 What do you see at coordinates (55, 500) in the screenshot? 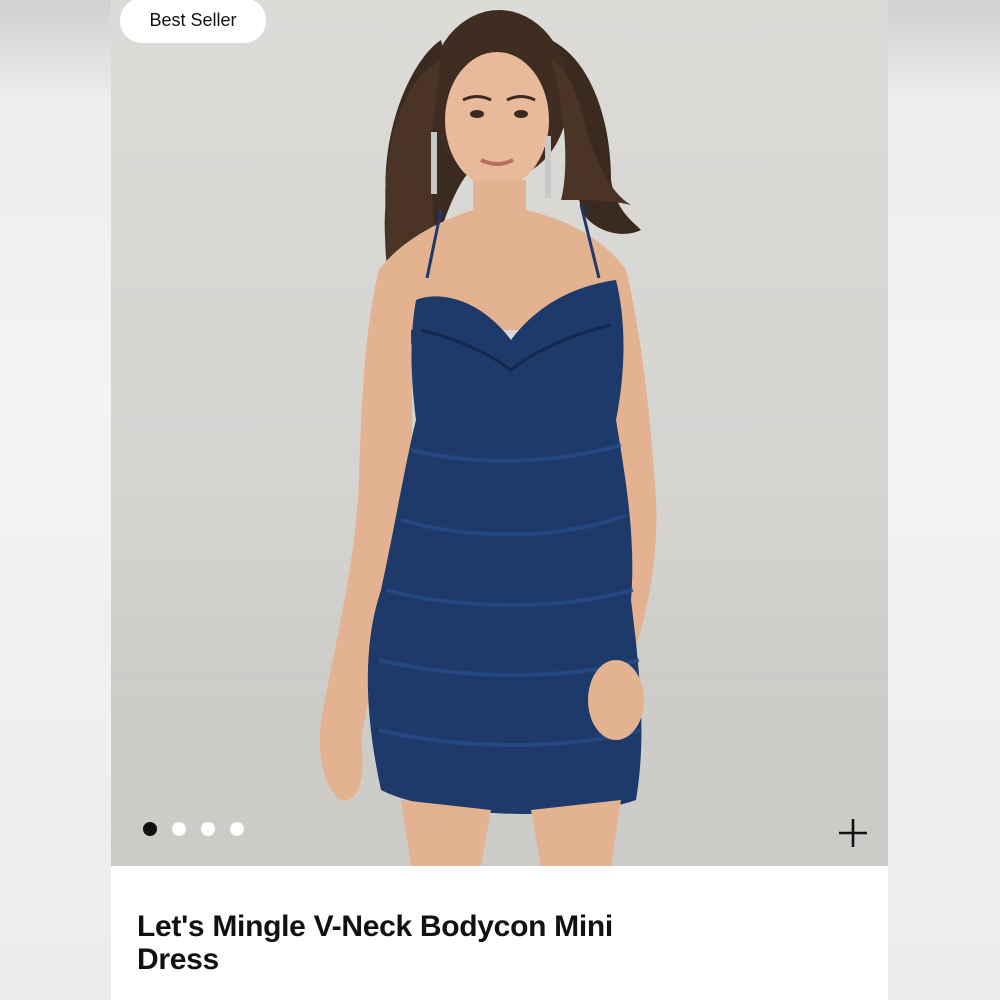
I see `left-page-margin` at bounding box center [55, 500].